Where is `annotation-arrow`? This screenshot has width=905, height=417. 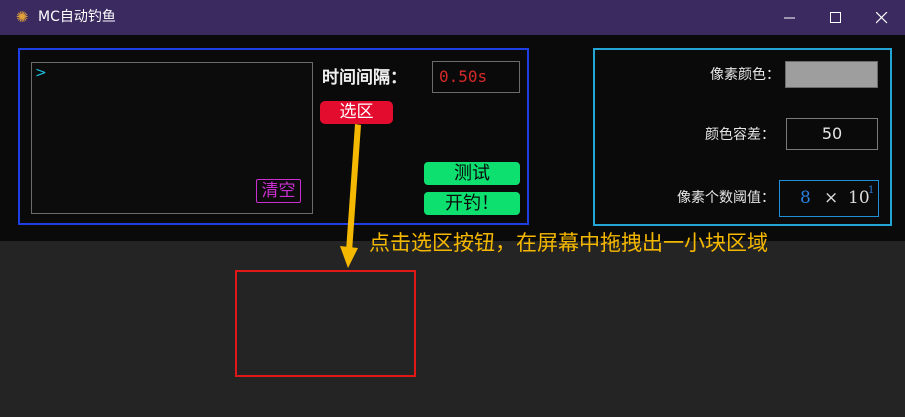 annotation-arrow is located at coordinates (350, 196).